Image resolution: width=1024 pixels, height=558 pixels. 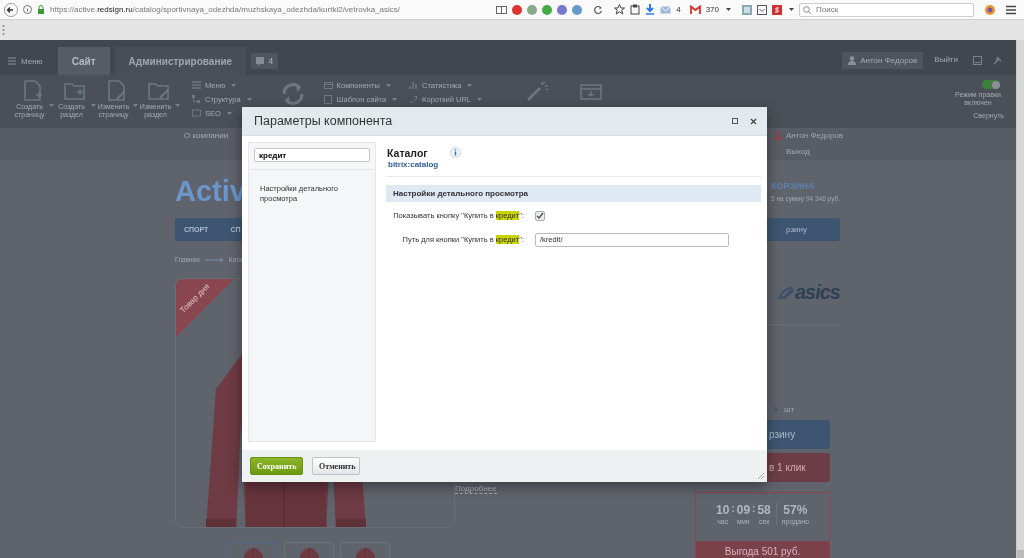 I want to click on more-link: Подробнее, so click(x=476, y=489).